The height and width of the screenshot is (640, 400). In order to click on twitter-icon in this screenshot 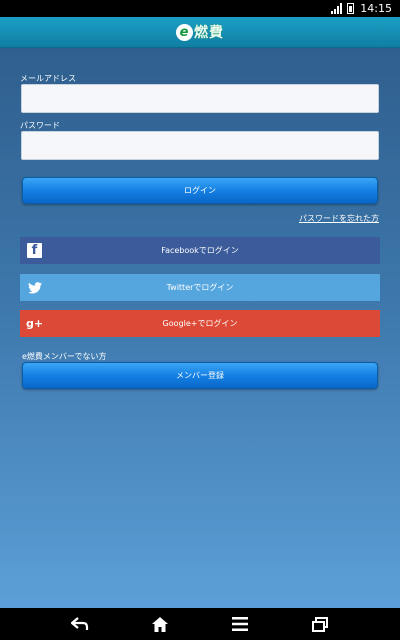, I will do `click(34, 287)`.